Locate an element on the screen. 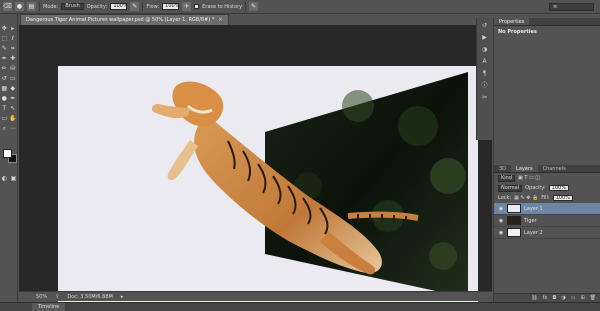 Image resolution: width=600 pixels, height=311 pixels. healing-tool-icon: ✚ is located at coordinates (13, 59).